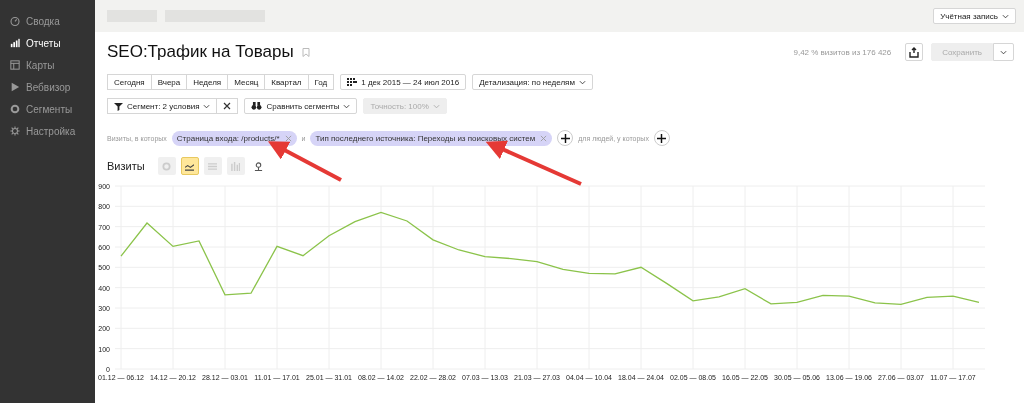  Describe the element at coordinates (15, 87) in the screenshot. I see `play-icon` at that location.